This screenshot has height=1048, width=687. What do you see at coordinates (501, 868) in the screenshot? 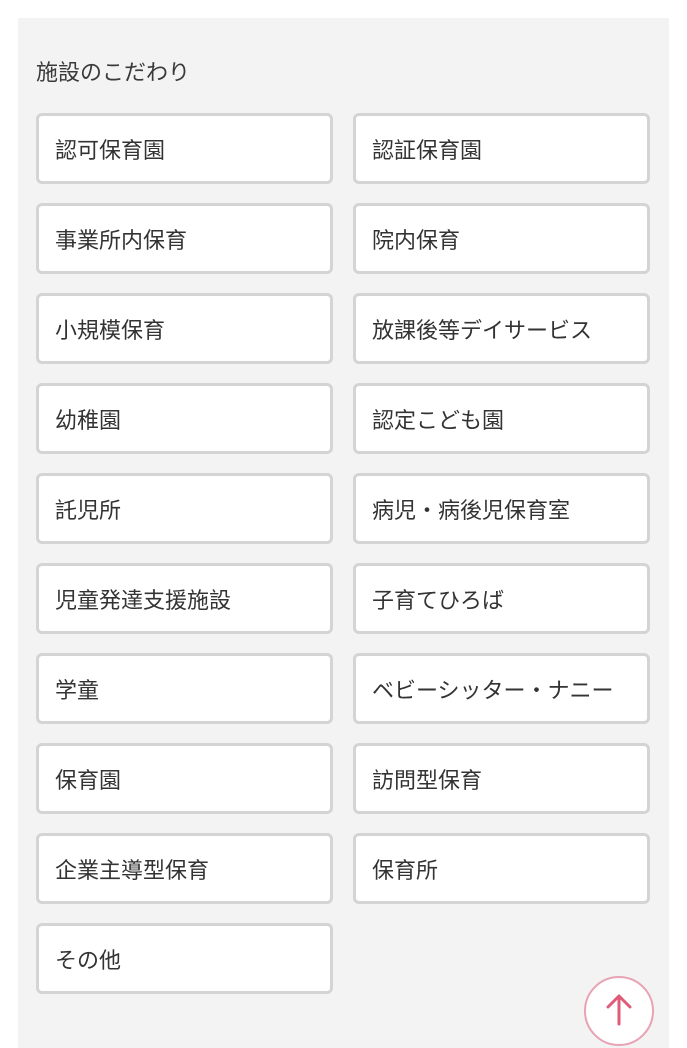
I see `option-hoikusho: 保育所` at bounding box center [501, 868].